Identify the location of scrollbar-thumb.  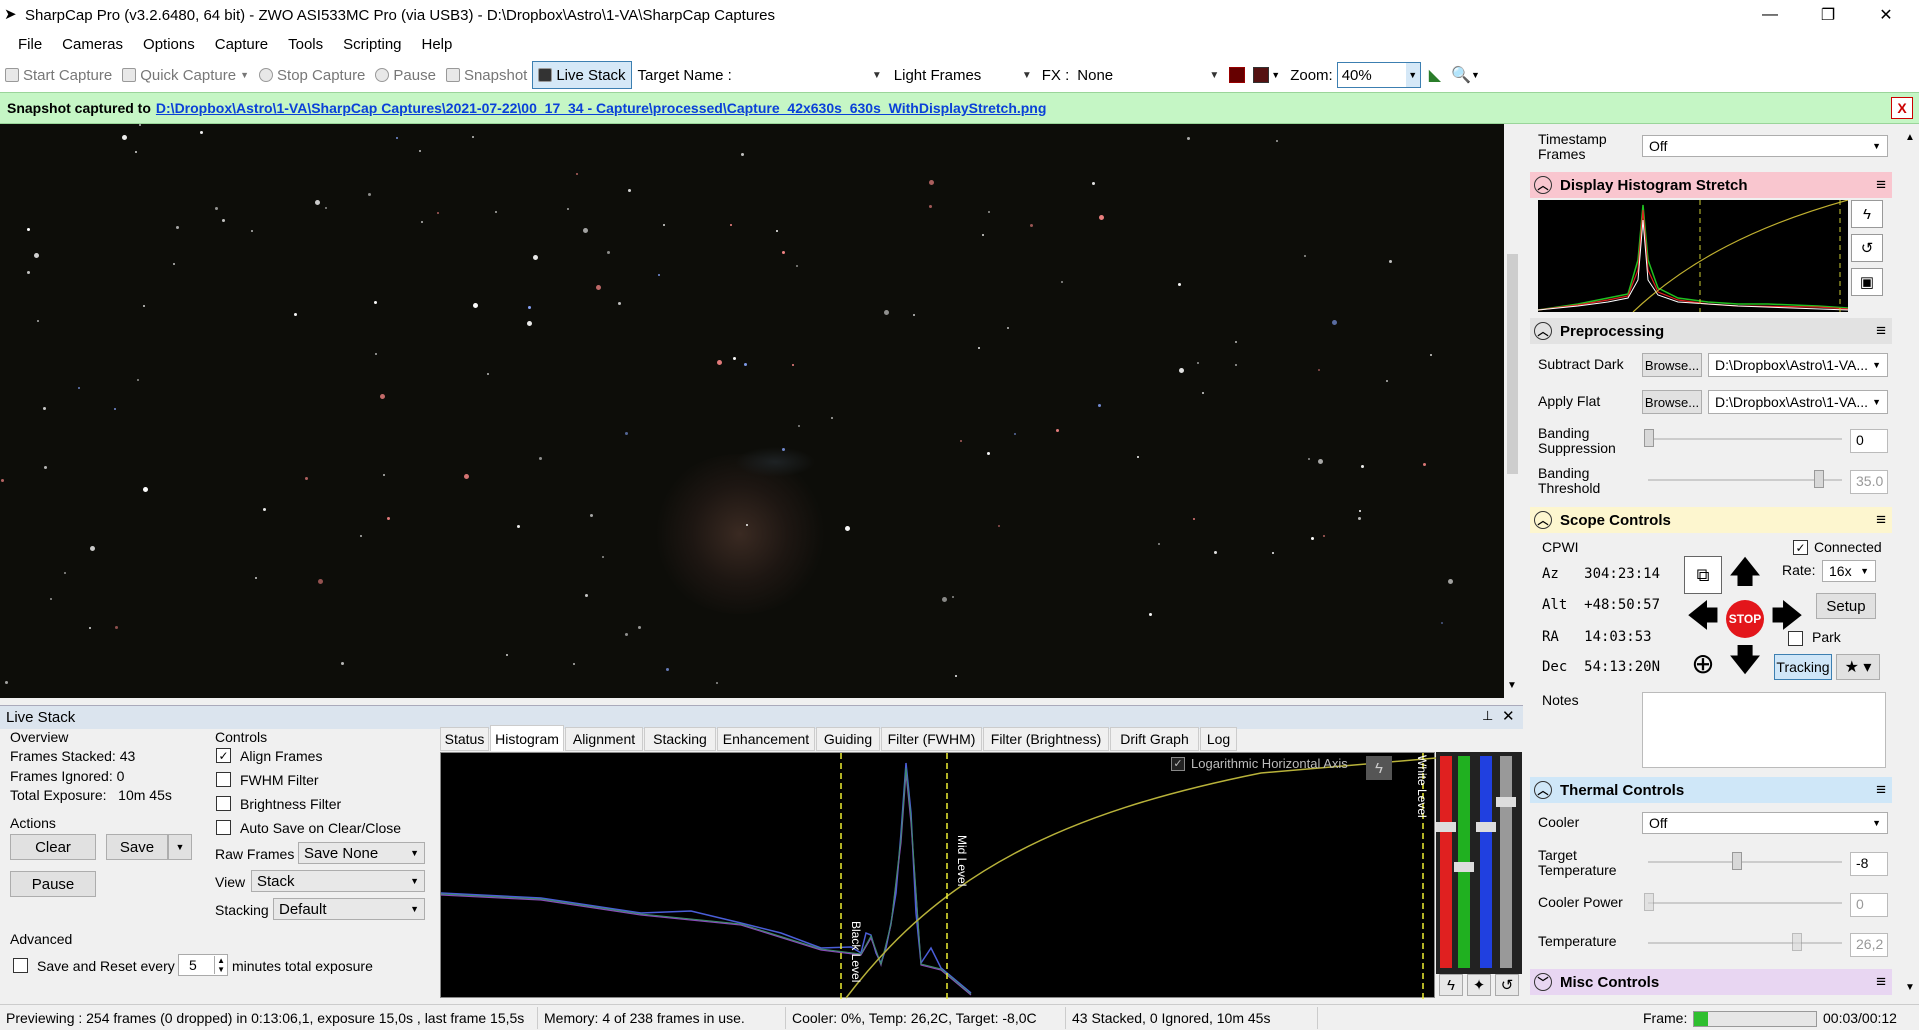
(1512, 364).